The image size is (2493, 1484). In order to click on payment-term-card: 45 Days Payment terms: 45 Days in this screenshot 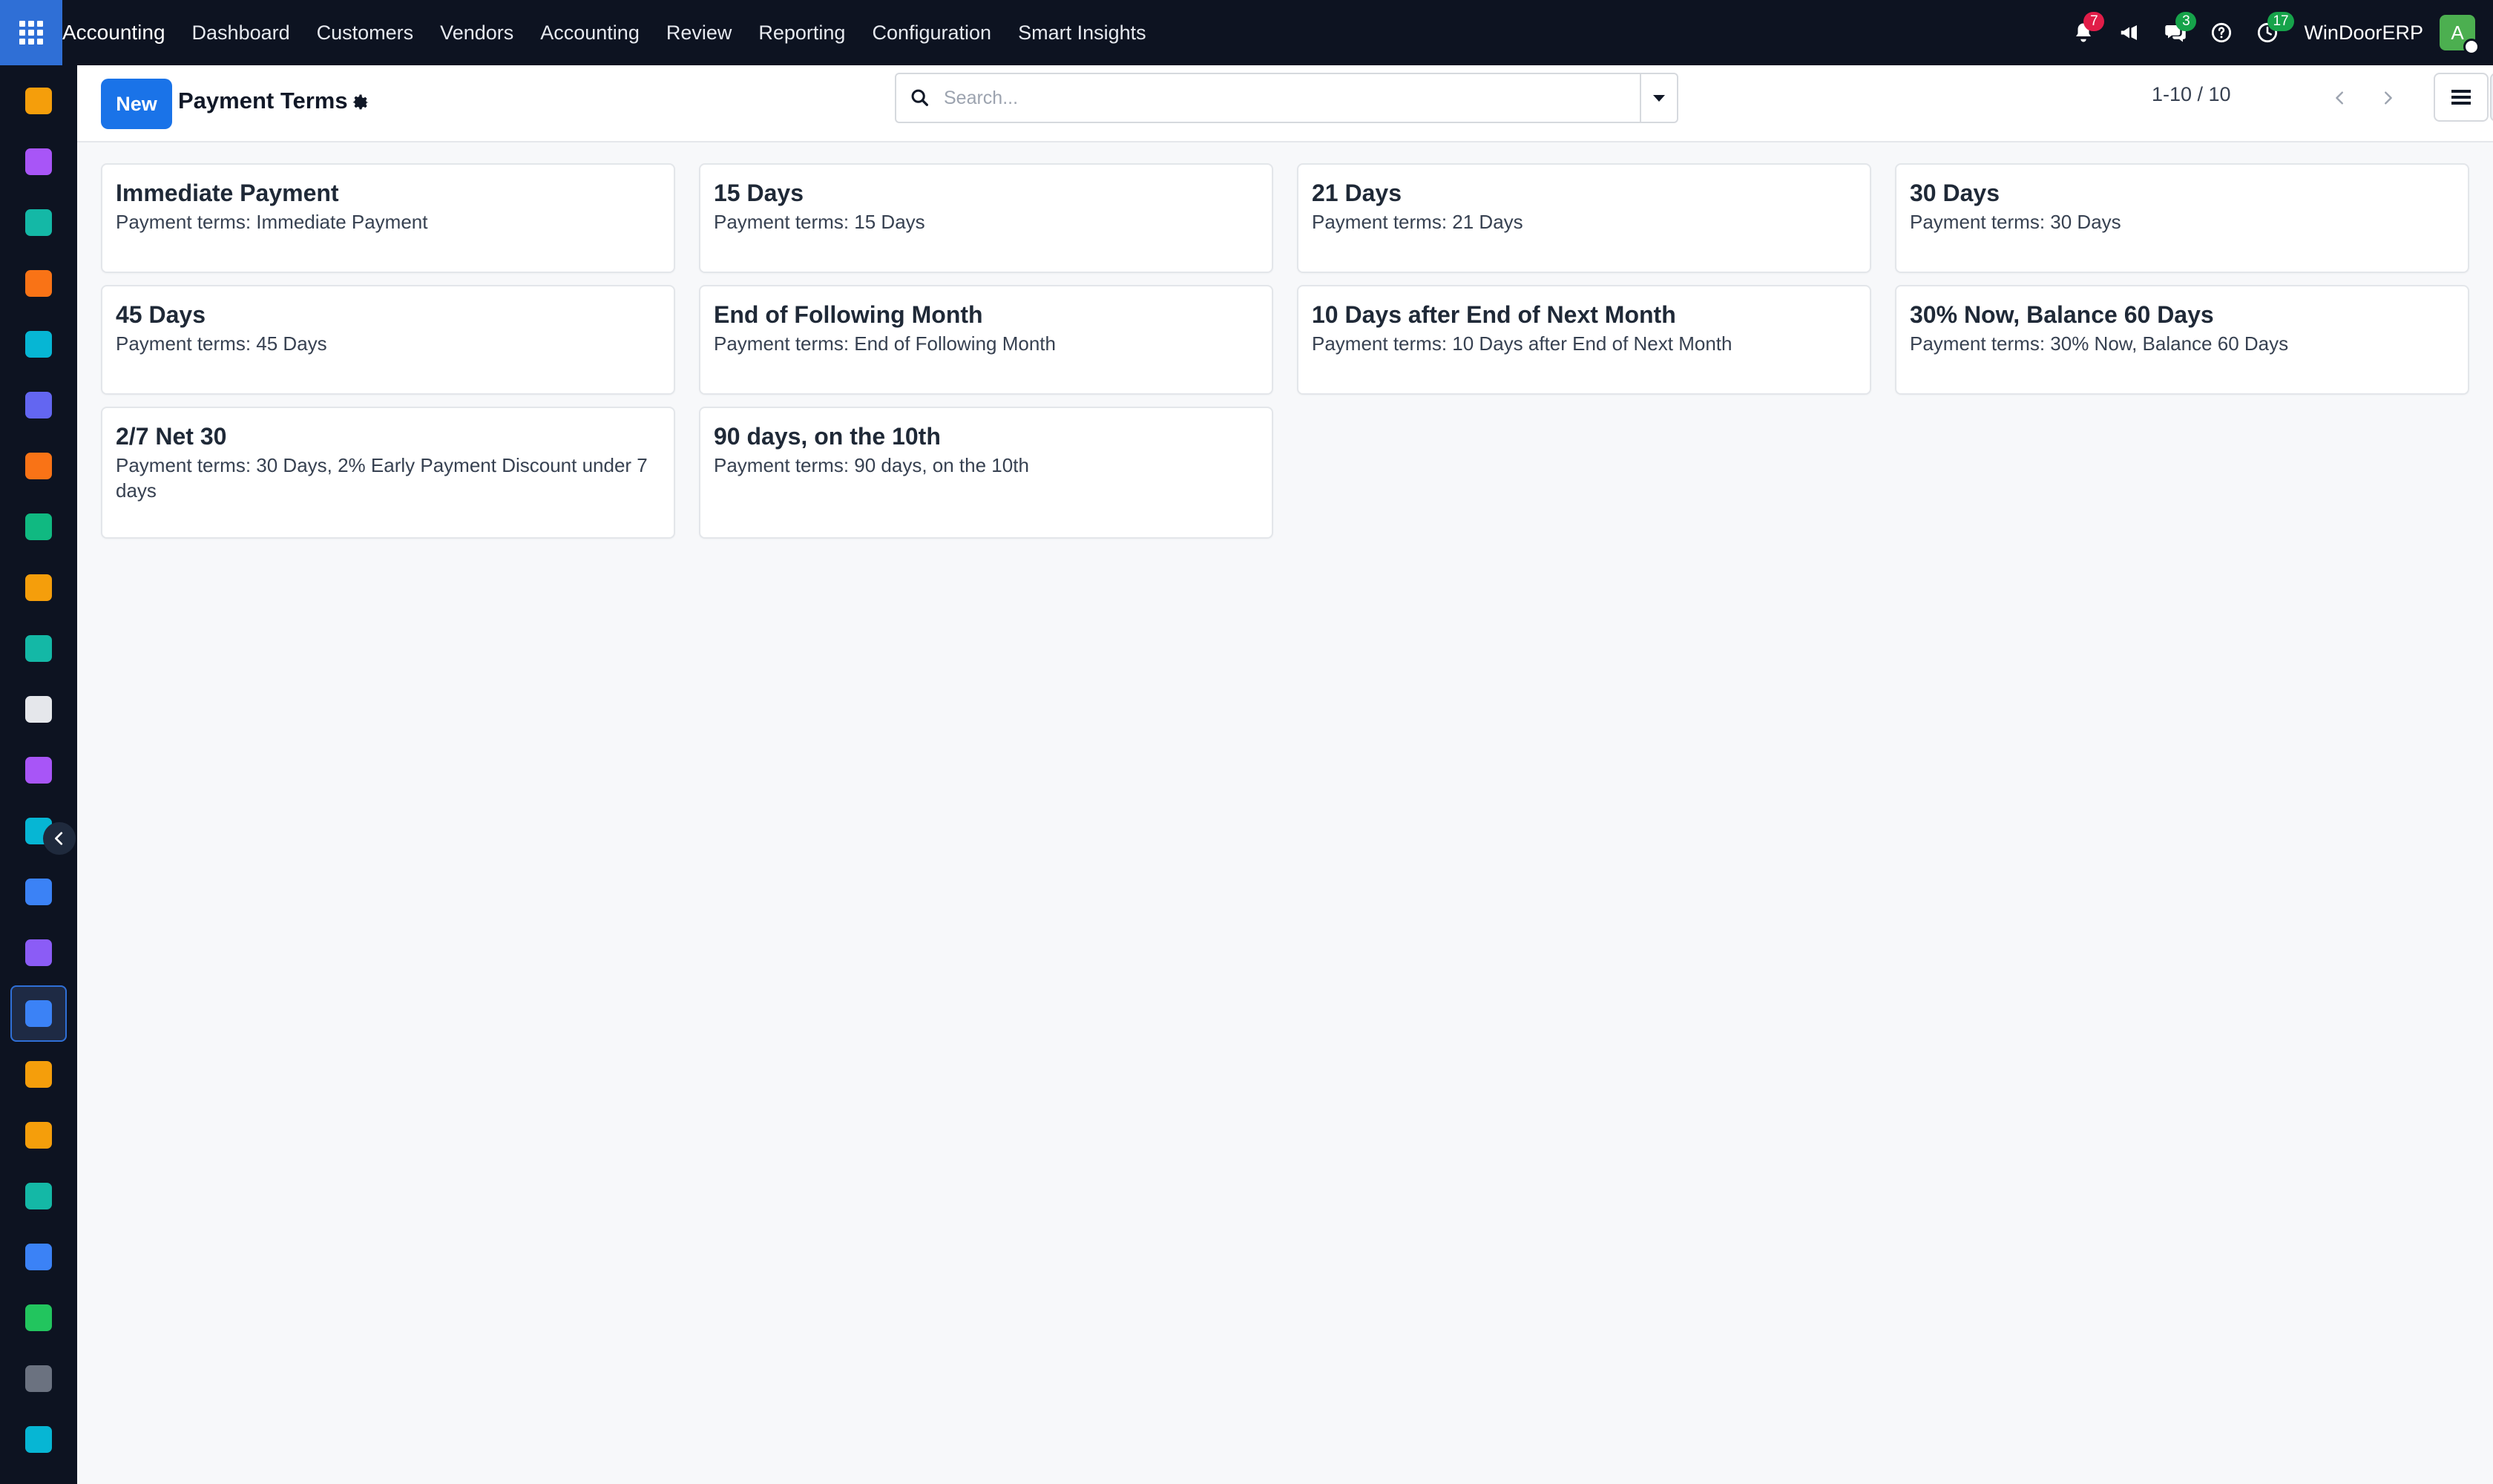, I will do `click(388, 340)`.